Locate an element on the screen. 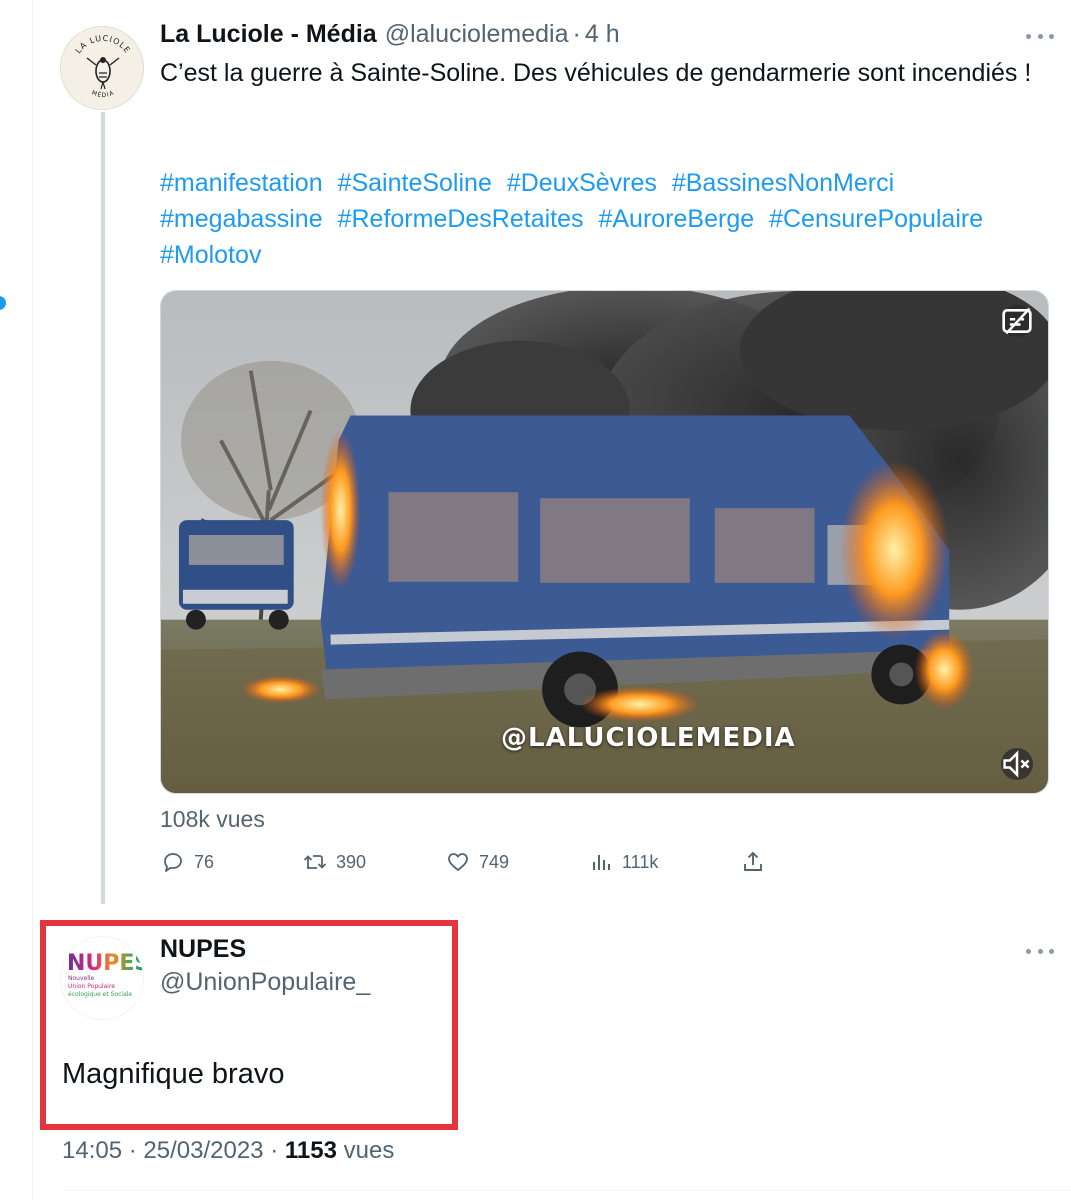  reply-author-name: NUPES is located at coordinates (203, 949).